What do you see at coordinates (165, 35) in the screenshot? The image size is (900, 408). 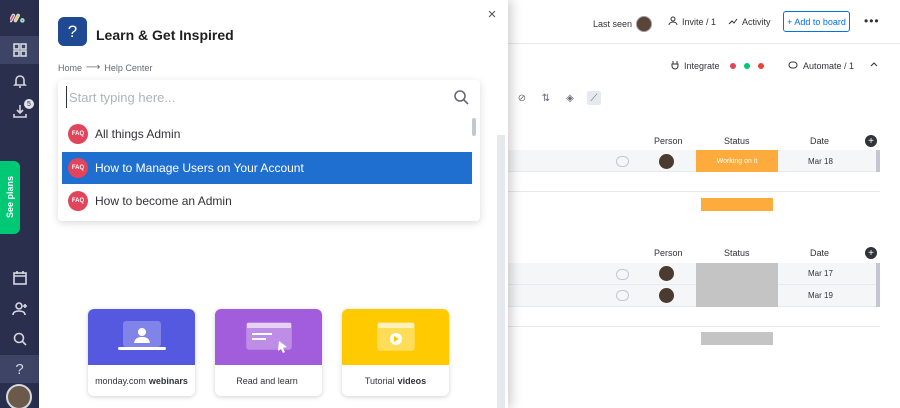 I see `panel-title: Learn & Get Inspired` at bounding box center [165, 35].